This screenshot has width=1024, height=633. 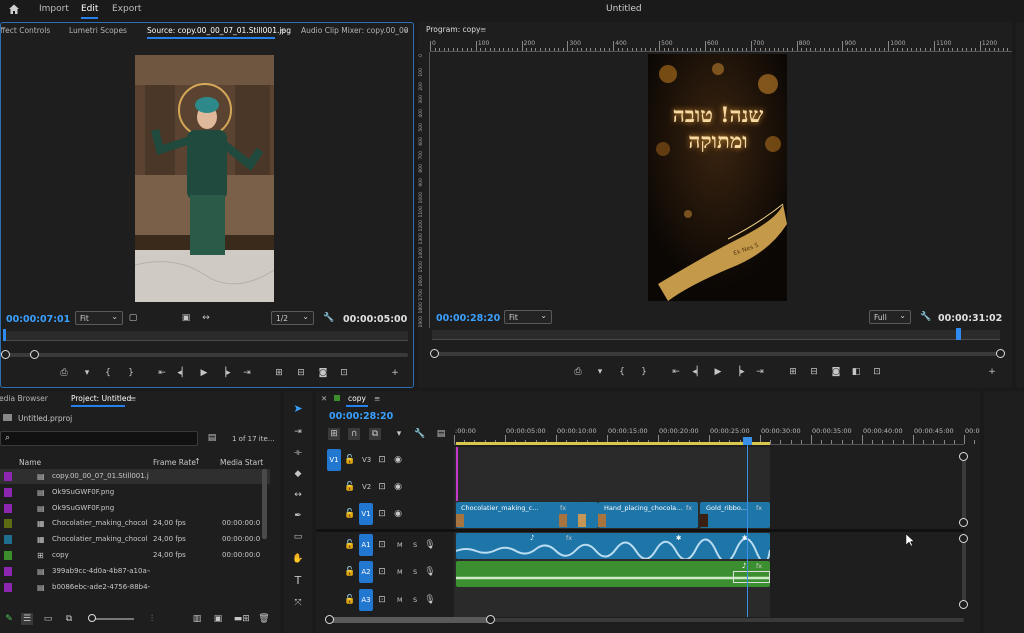 What do you see at coordinates (246, 619) in the screenshot?
I see `new-item-icon: ⊞` at bounding box center [246, 619].